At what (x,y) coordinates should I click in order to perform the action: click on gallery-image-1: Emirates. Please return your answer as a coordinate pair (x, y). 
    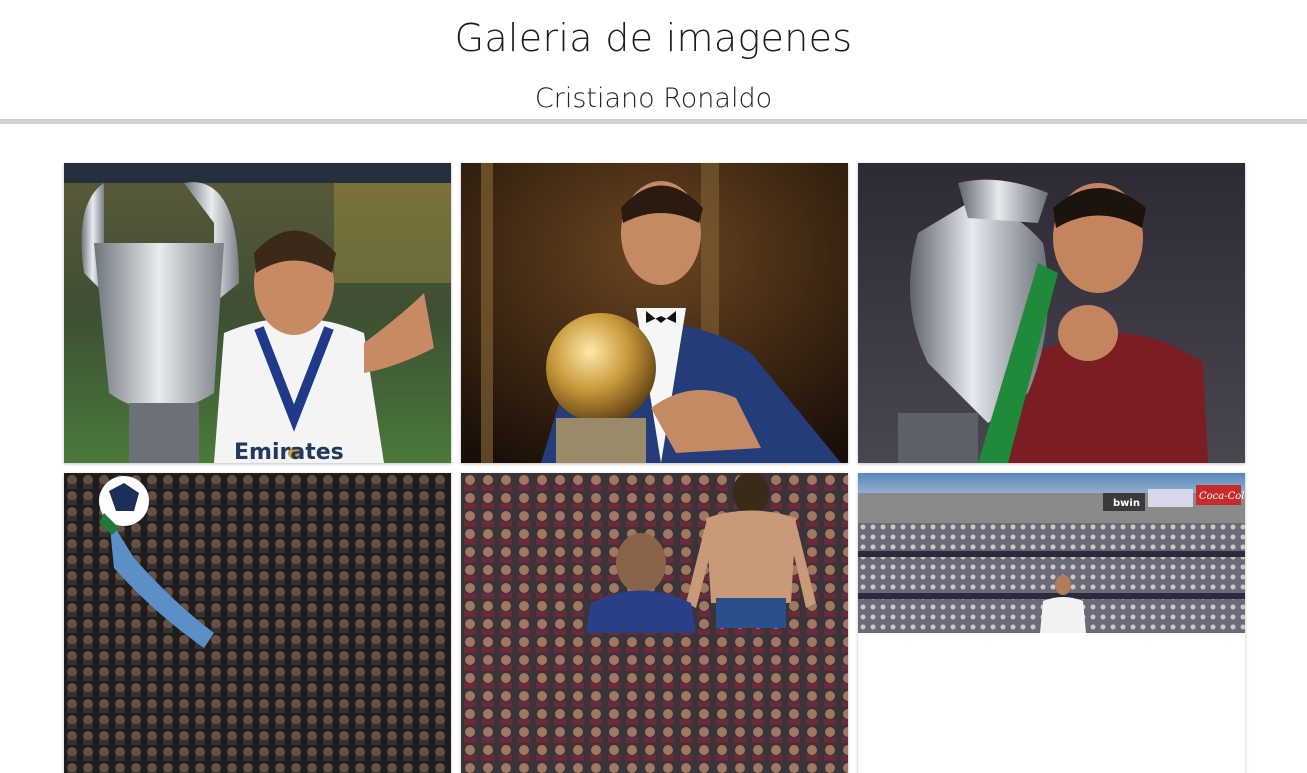
    Looking at the image, I should click on (257, 313).